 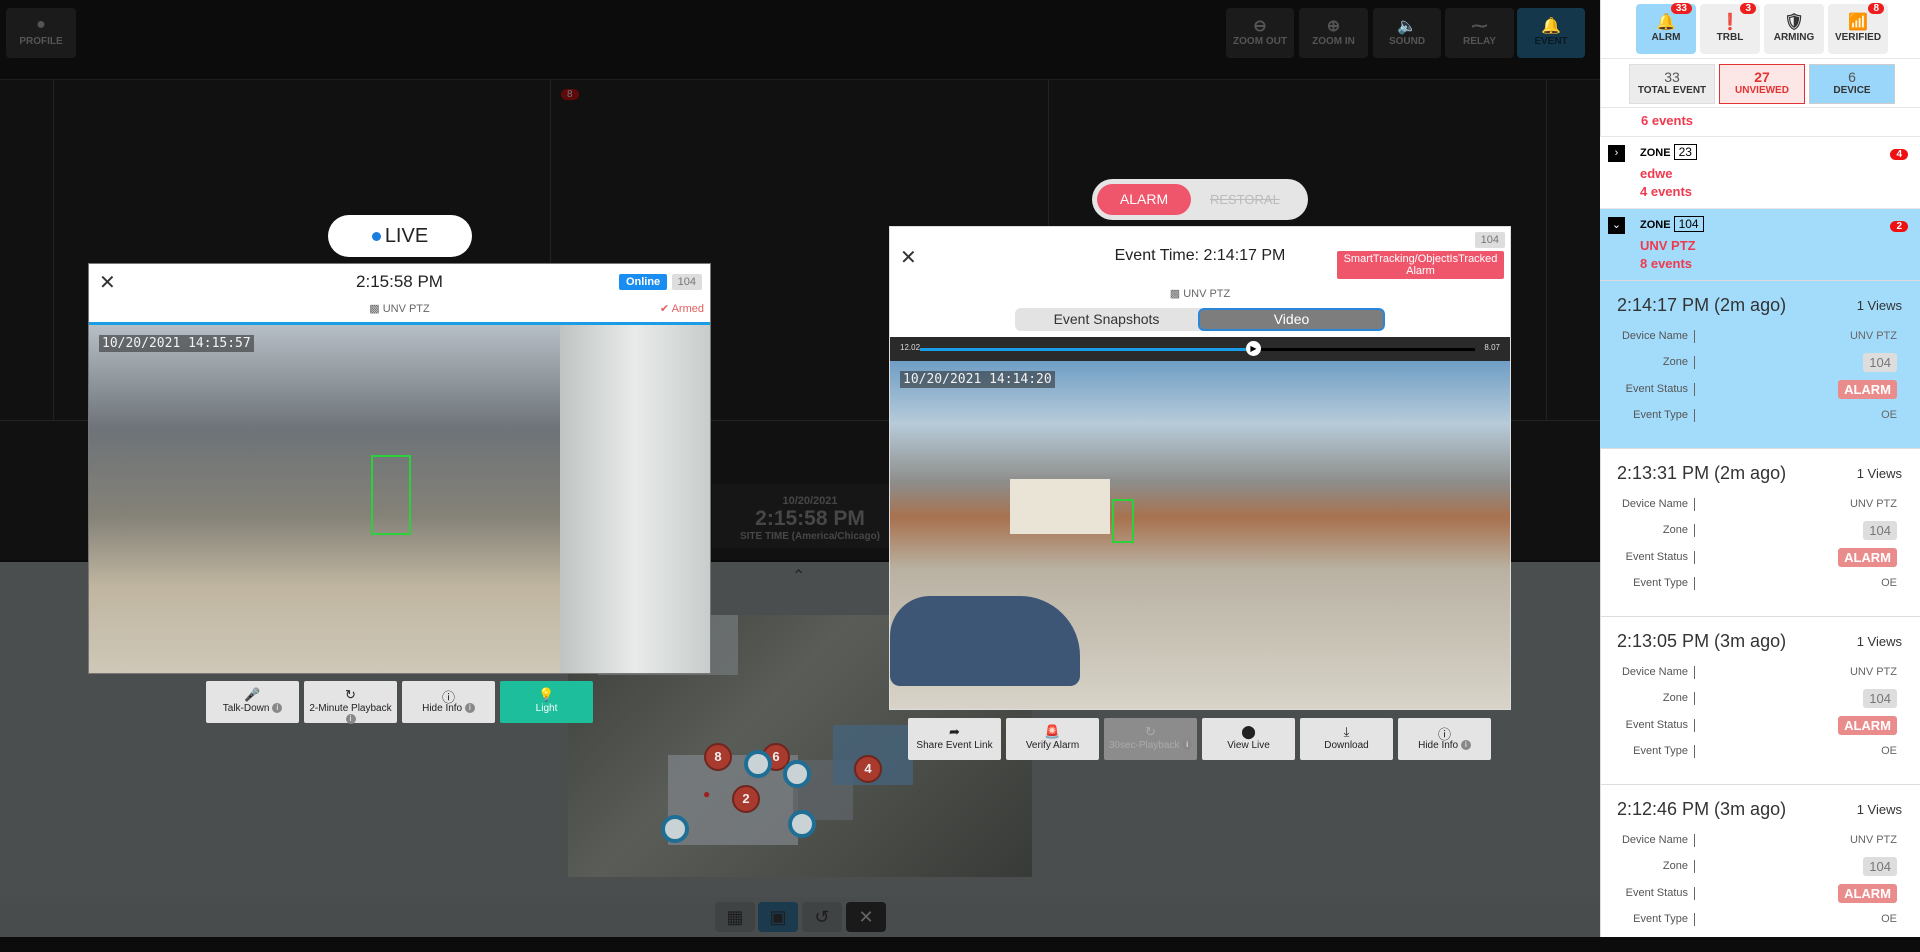 I want to click on grid-camera-badge: 8, so click(x=570, y=94).